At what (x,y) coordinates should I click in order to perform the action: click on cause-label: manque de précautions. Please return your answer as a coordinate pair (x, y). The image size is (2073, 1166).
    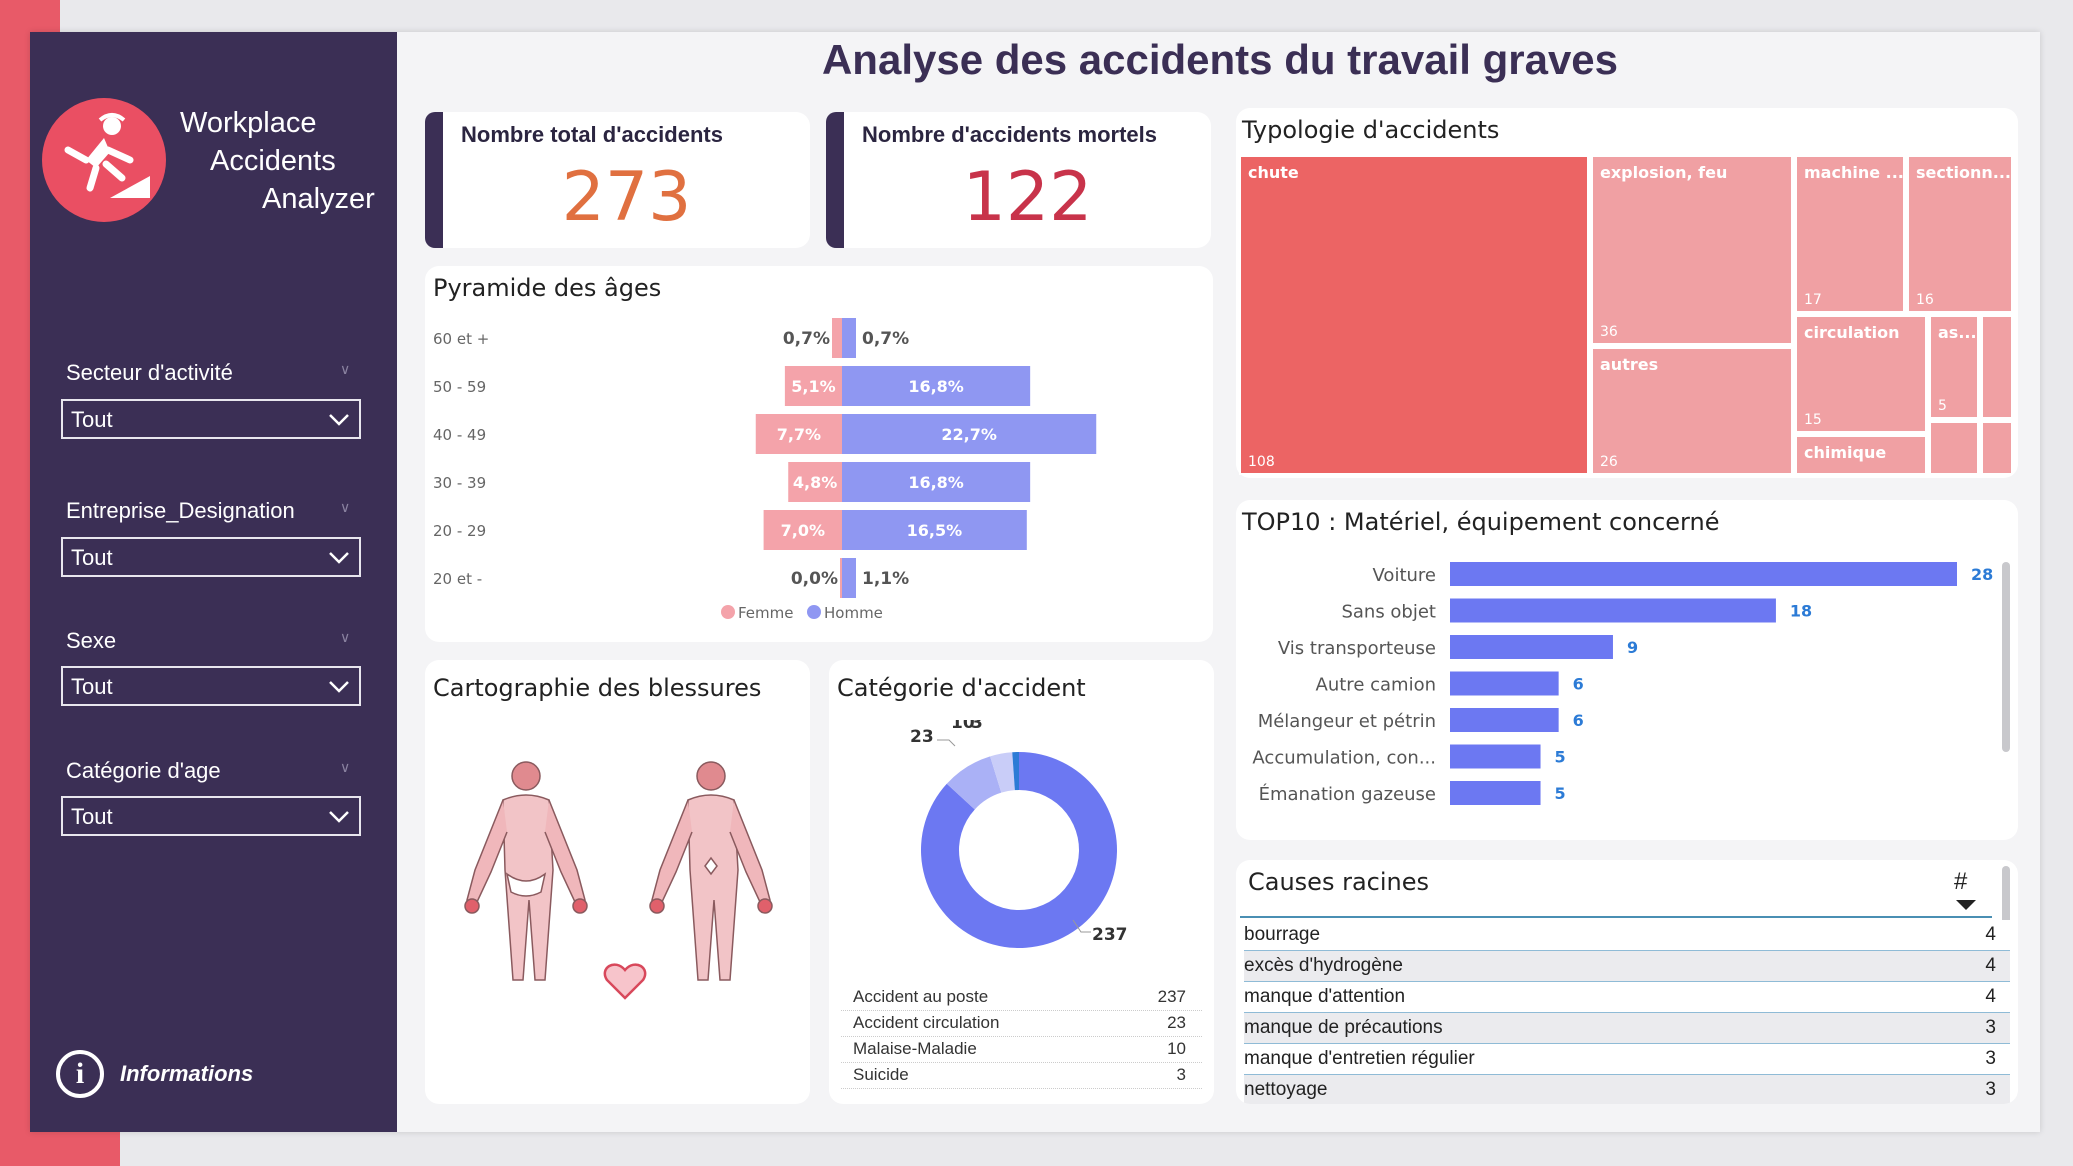
    Looking at the image, I should click on (1343, 1027).